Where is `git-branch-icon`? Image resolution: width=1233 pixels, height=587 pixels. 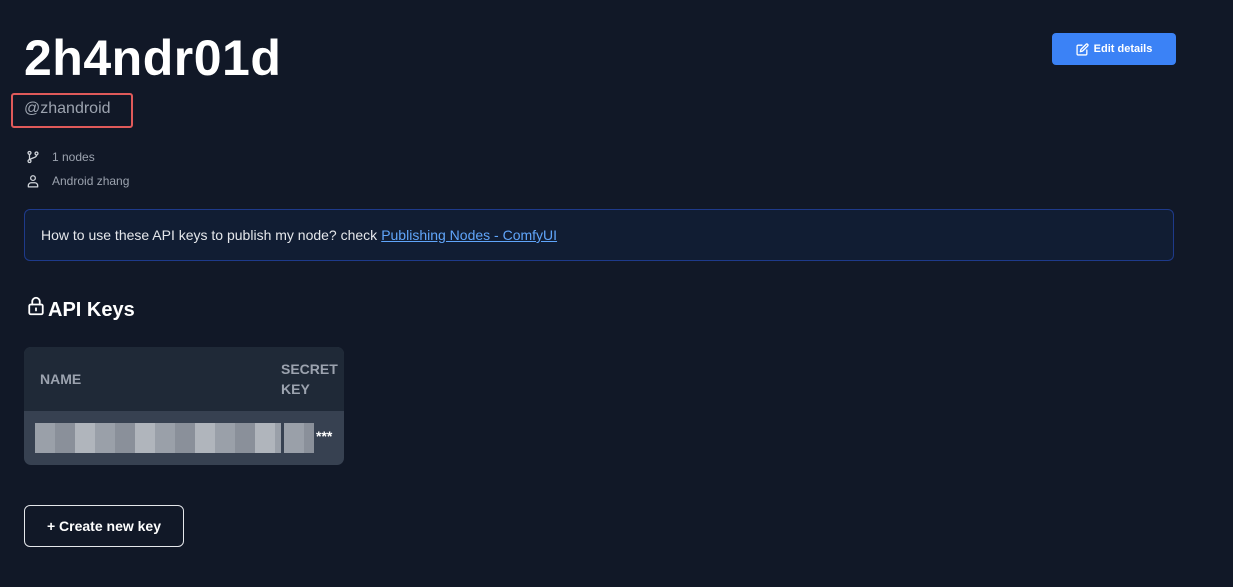
git-branch-icon is located at coordinates (33, 157).